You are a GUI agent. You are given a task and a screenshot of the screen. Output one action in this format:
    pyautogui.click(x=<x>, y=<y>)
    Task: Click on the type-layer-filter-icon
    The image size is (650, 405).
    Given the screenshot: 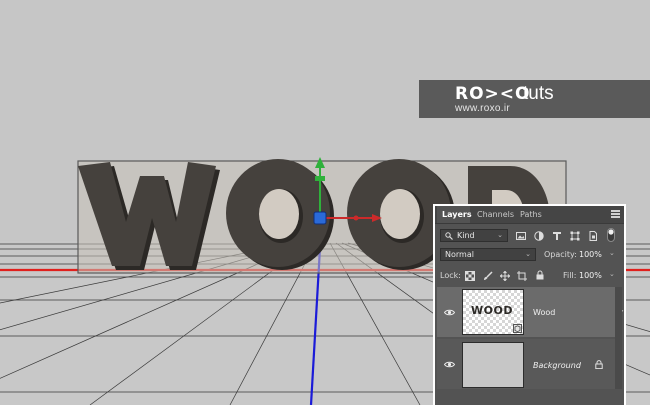 What is the action you would take?
    pyautogui.click(x=557, y=236)
    